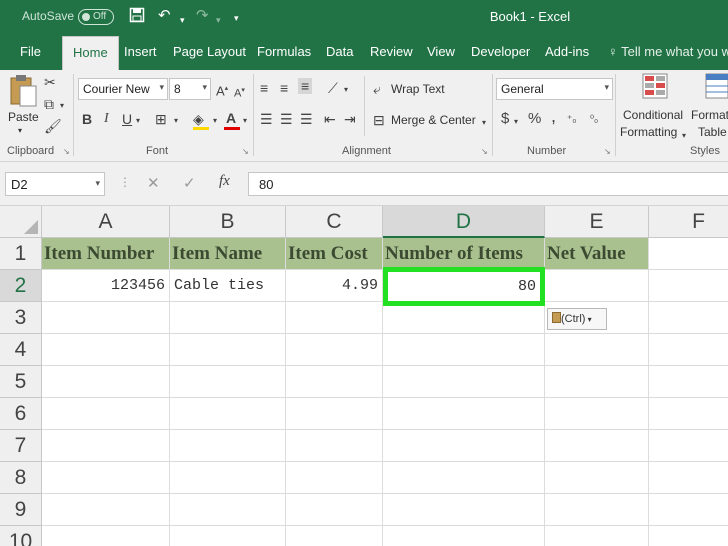  What do you see at coordinates (228, 222) in the screenshot?
I see `column-header-b: B` at bounding box center [228, 222].